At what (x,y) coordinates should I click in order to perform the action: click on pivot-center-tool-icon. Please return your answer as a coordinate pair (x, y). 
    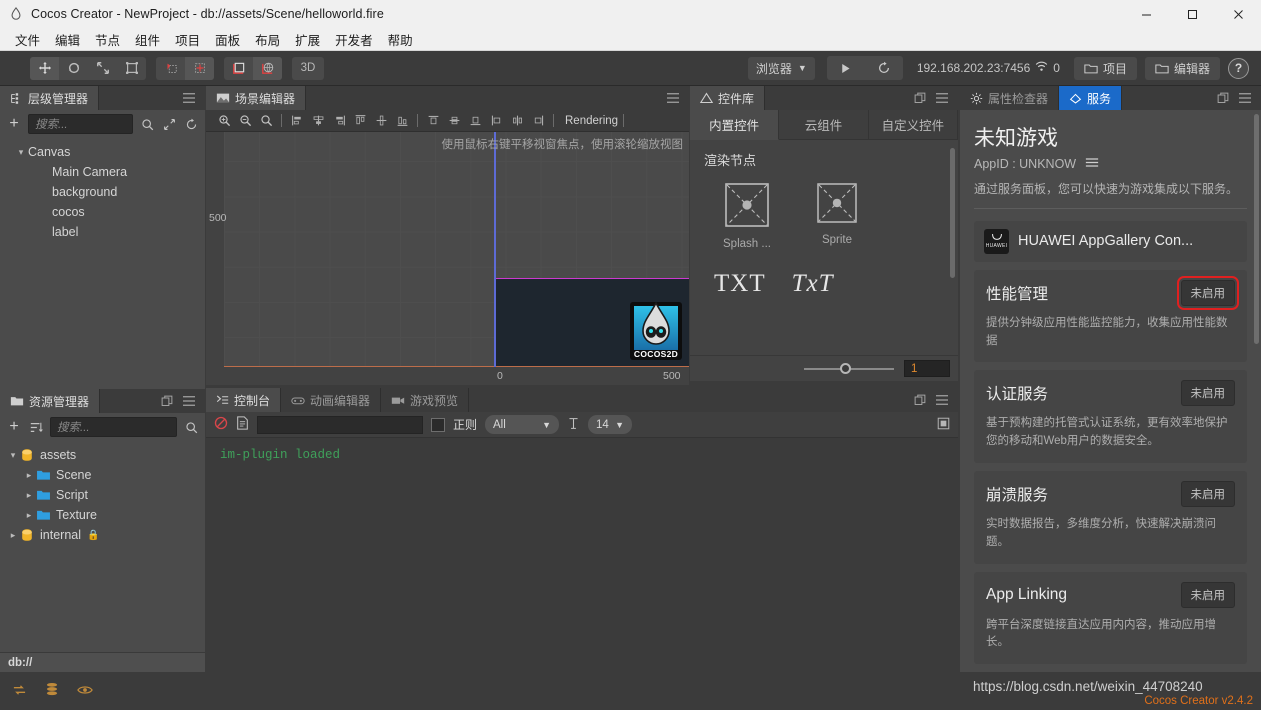
    Looking at the image, I should click on (199, 68).